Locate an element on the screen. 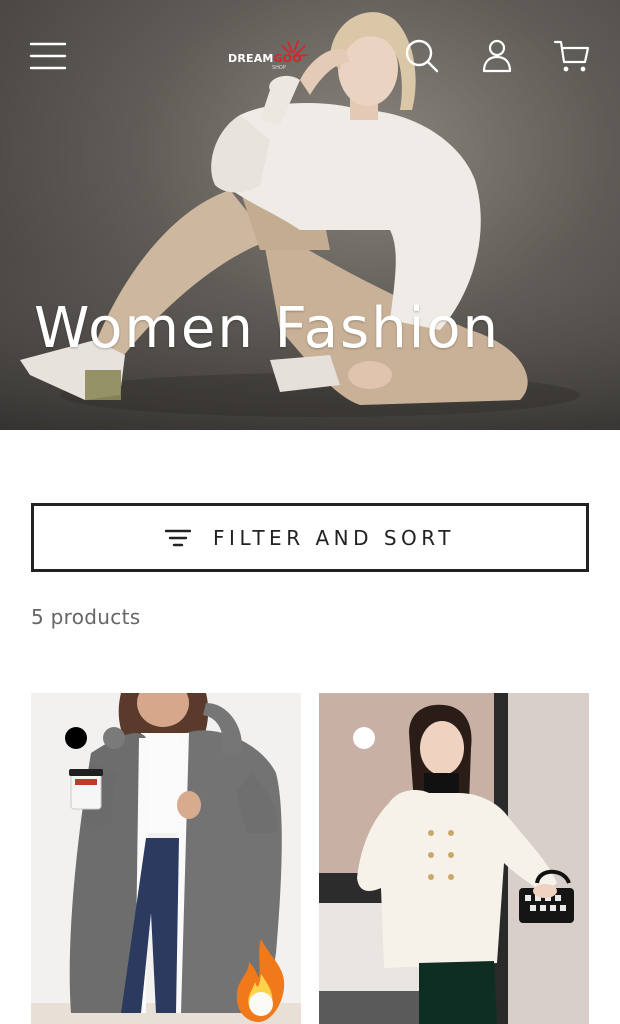  filter-and-sort-label: FILTER AND SORT is located at coordinates (334, 537).